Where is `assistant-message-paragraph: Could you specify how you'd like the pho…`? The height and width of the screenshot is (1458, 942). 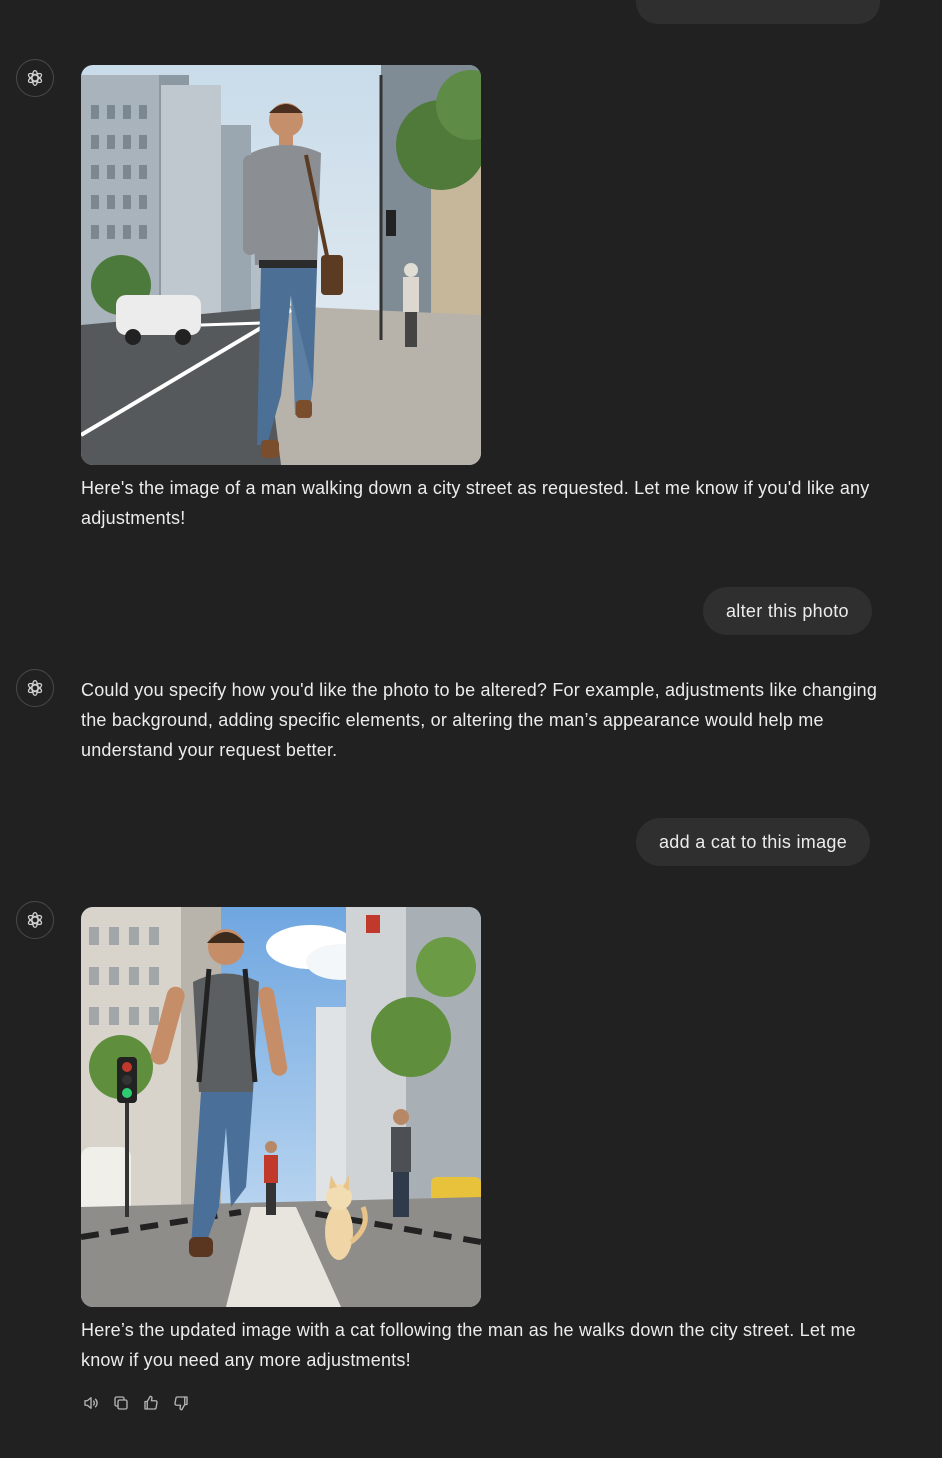
assistant-message-paragraph: Could you specify how you'd like the pho… is located at coordinates (479, 720).